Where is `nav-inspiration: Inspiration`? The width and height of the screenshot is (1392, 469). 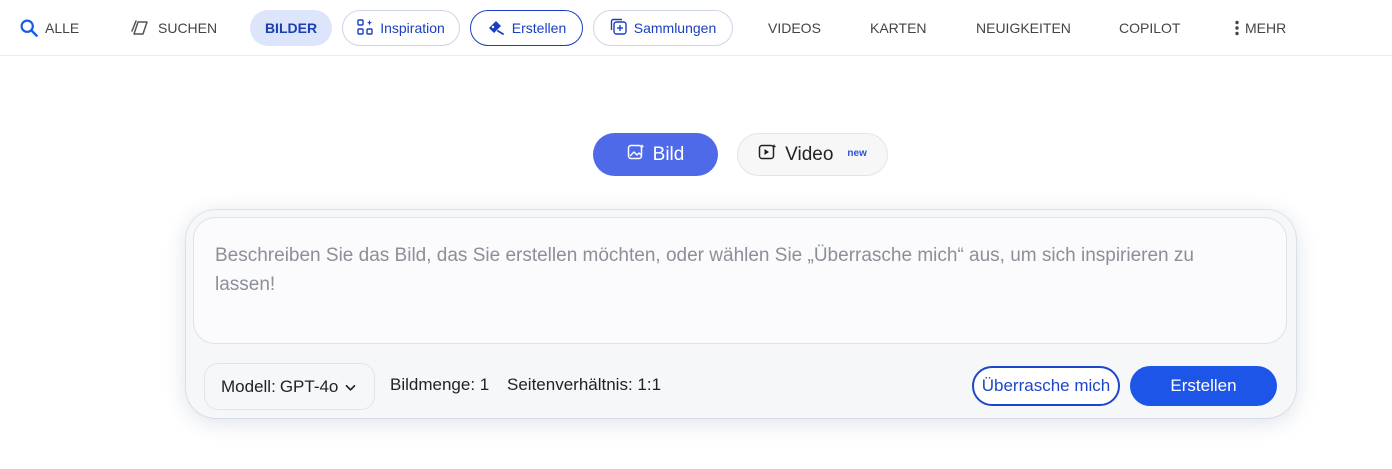
nav-inspiration: Inspiration is located at coordinates (401, 28).